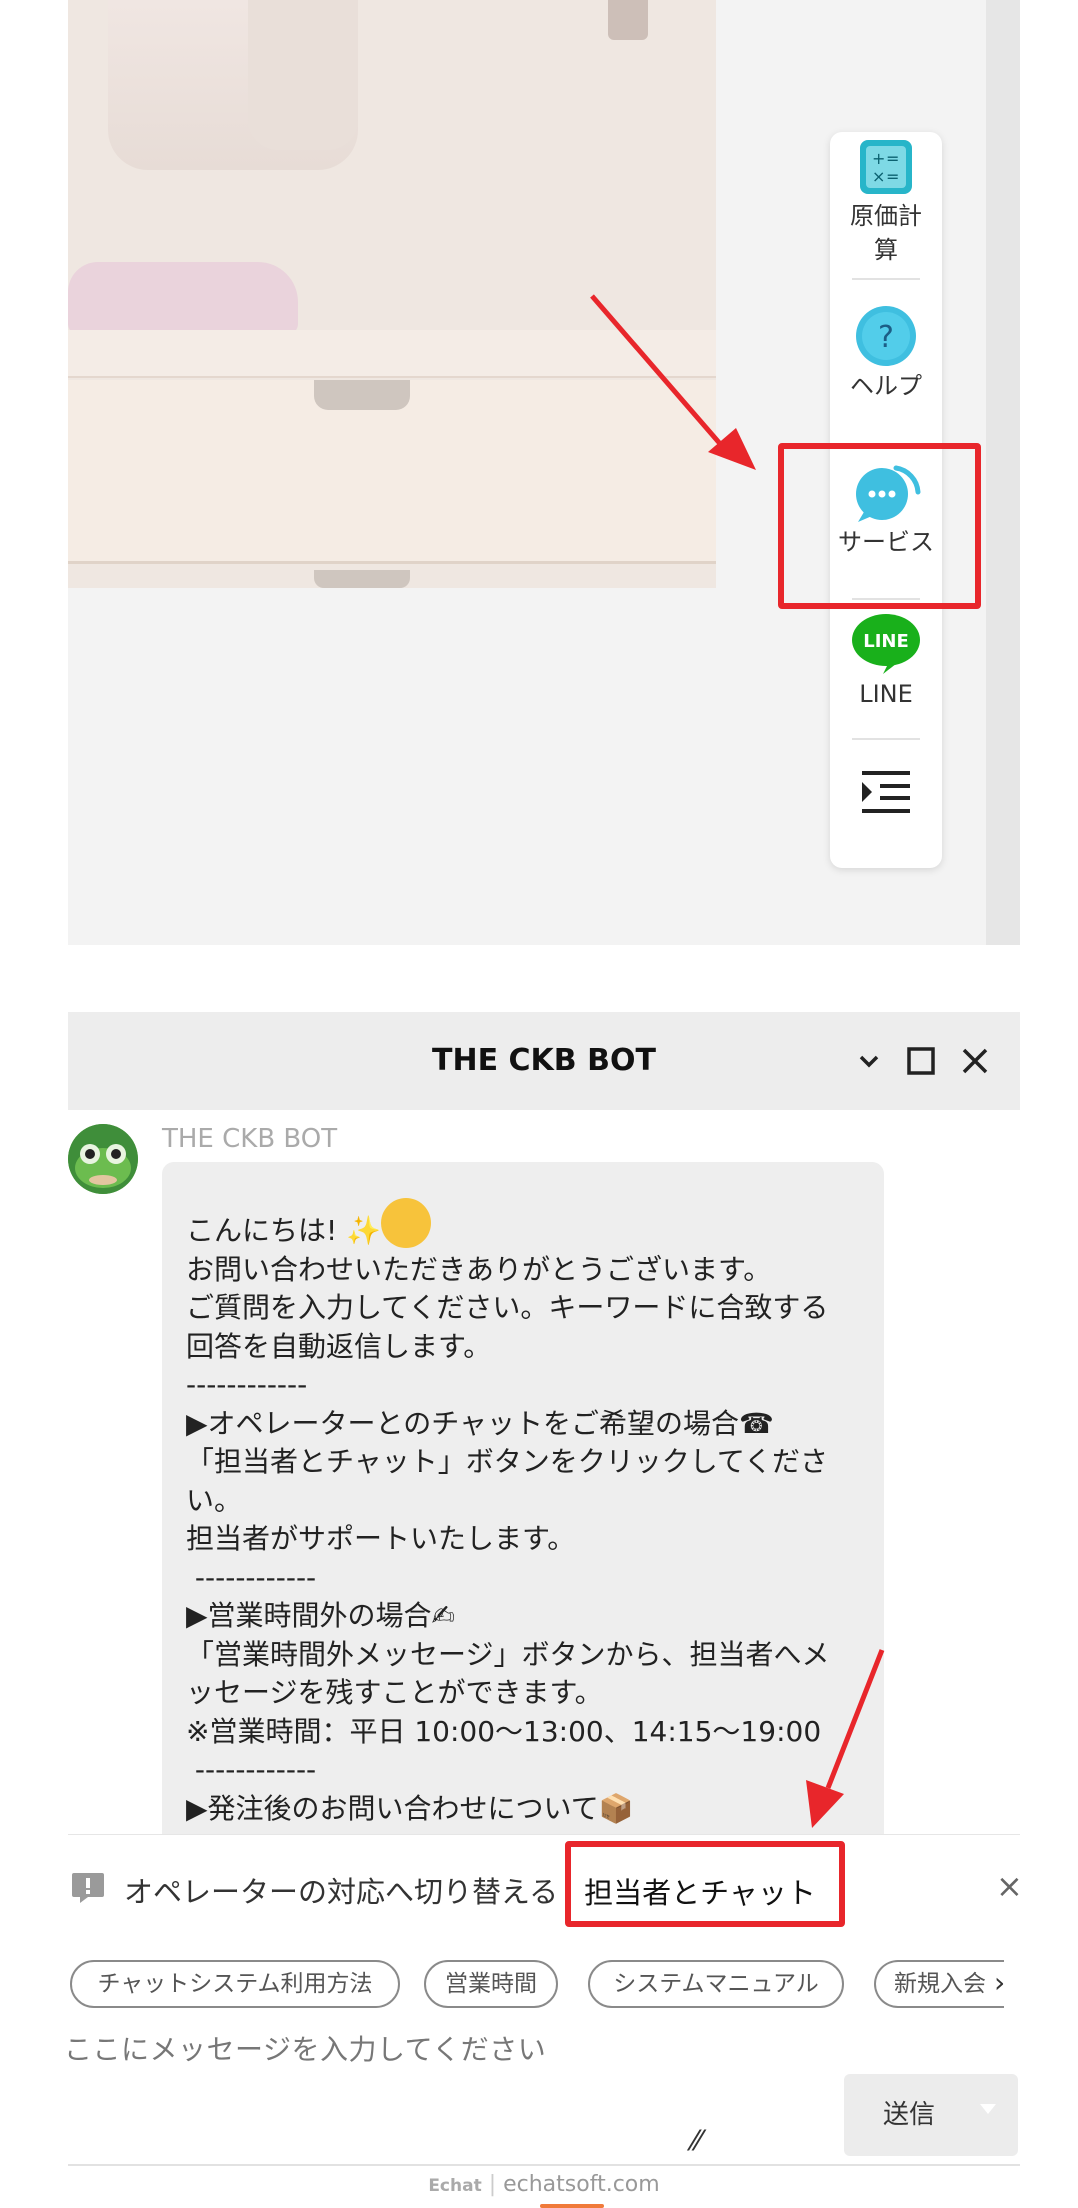  Describe the element at coordinates (410, 1808) in the screenshot. I see `message-line: ▶発注後のお問い合わせについて📦` at that location.